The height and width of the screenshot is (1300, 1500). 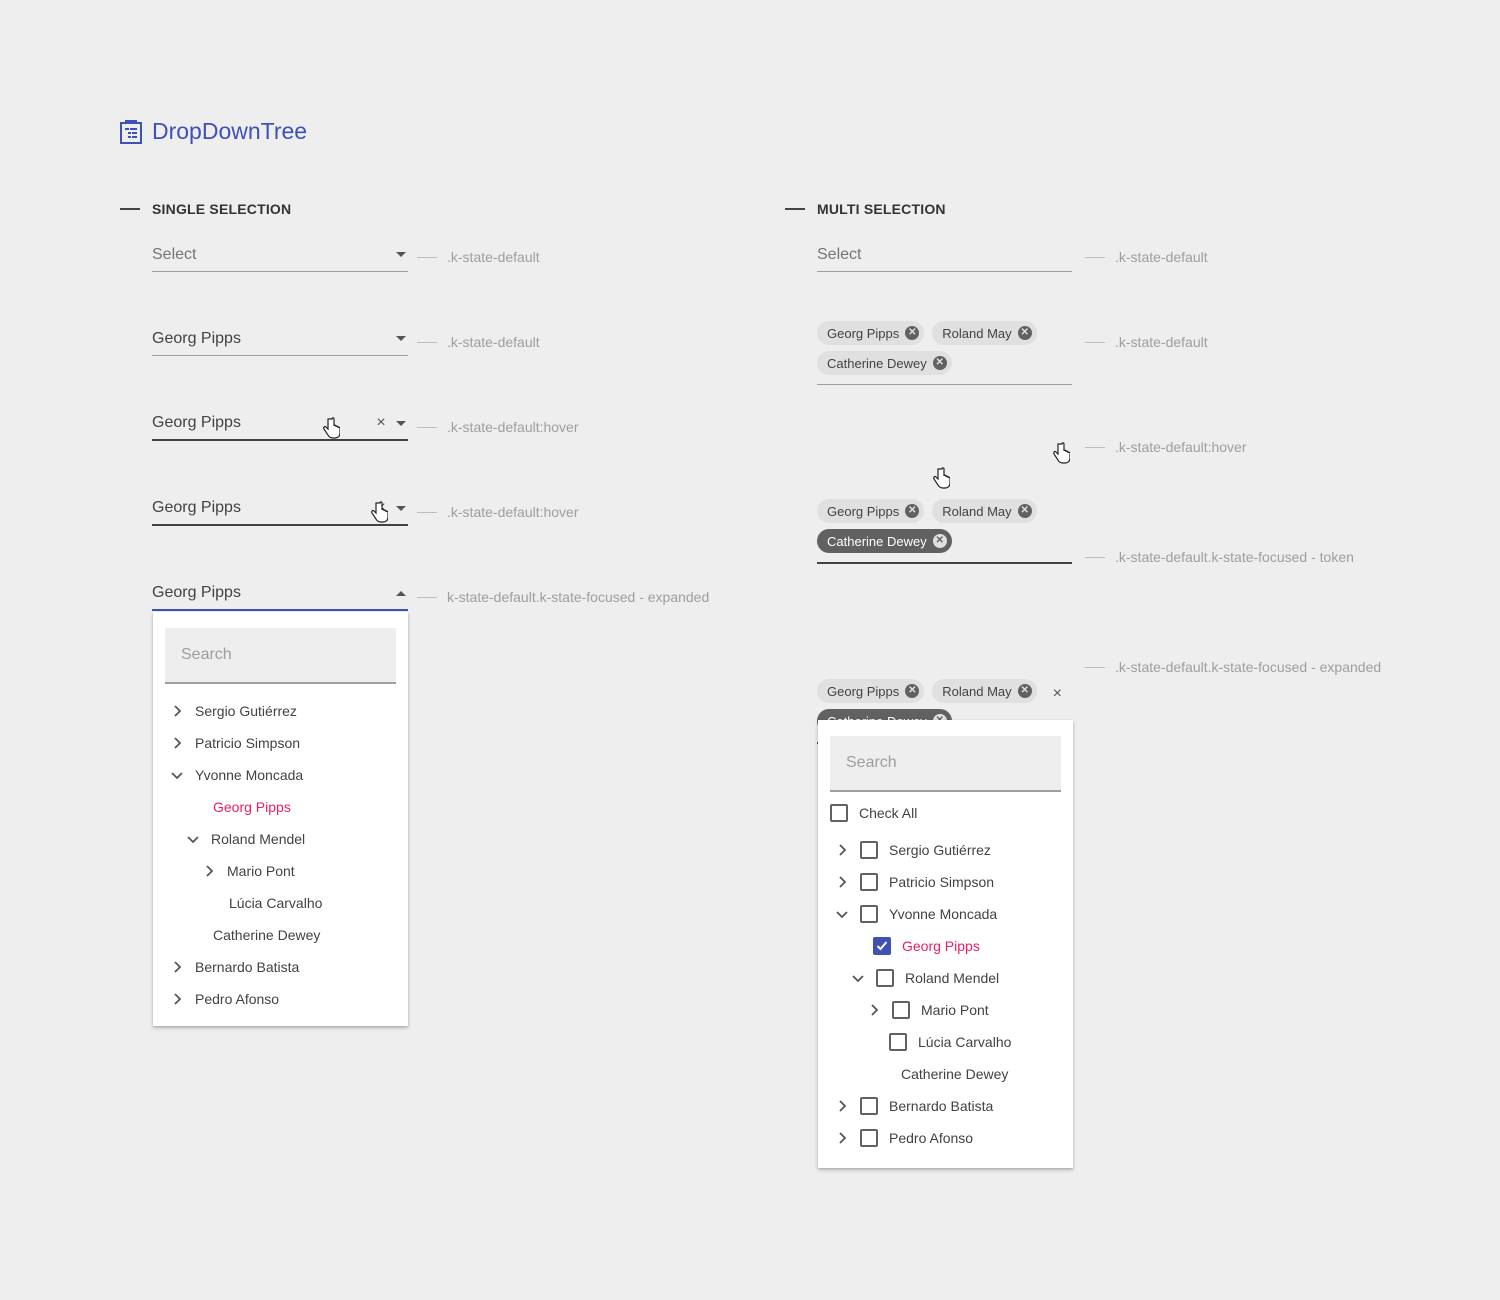 I want to click on caret-up-icon, so click(x=401, y=593).